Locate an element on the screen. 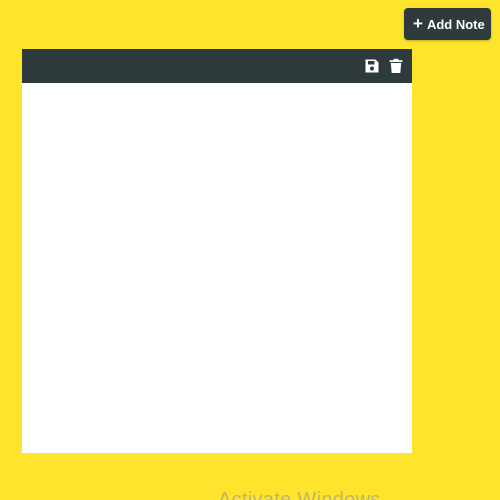 Image resolution: width=500 pixels, height=500 pixels. save-icon is located at coordinates (372, 66).